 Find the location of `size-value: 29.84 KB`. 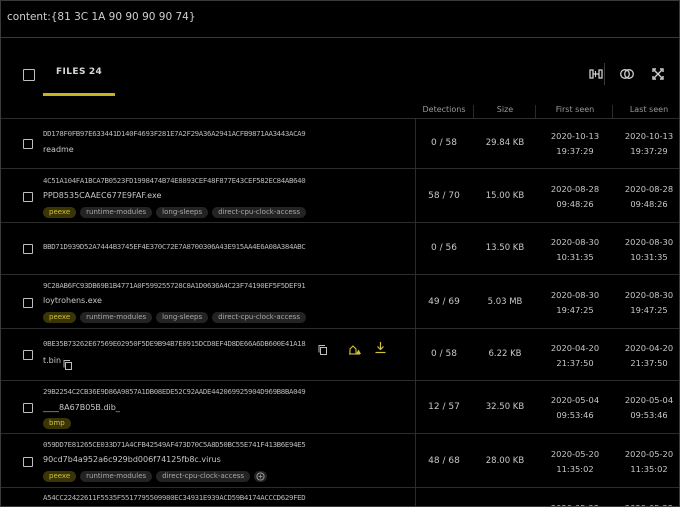

size-value: 29.84 KB is located at coordinates (505, 143).